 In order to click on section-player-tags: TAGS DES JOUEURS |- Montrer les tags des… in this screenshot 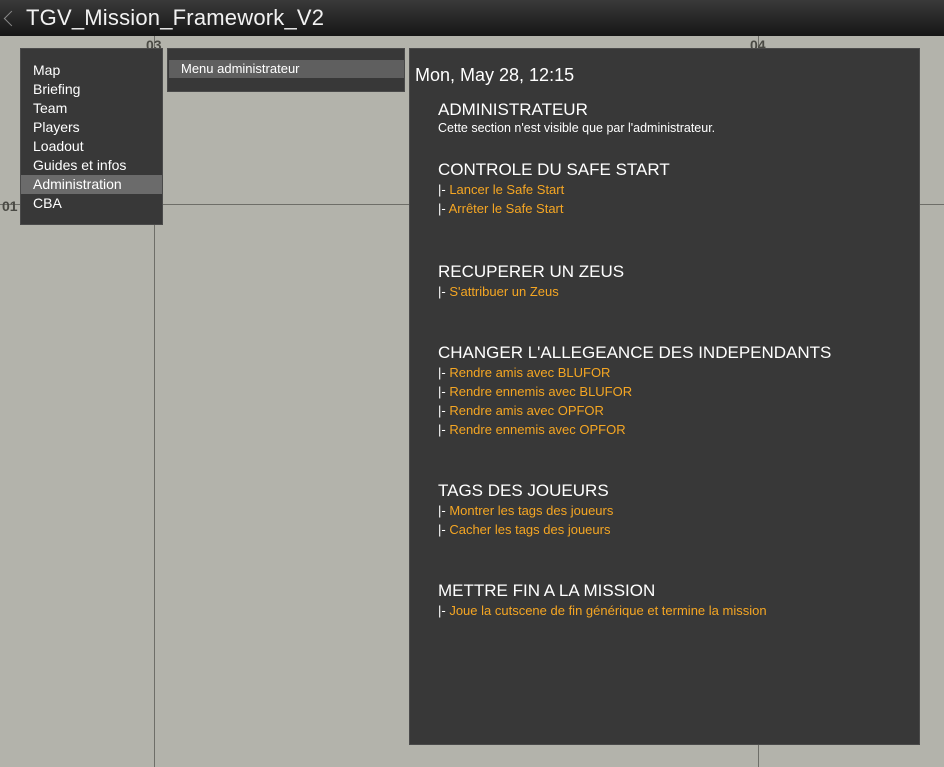, I will do `click(678, 510)`.